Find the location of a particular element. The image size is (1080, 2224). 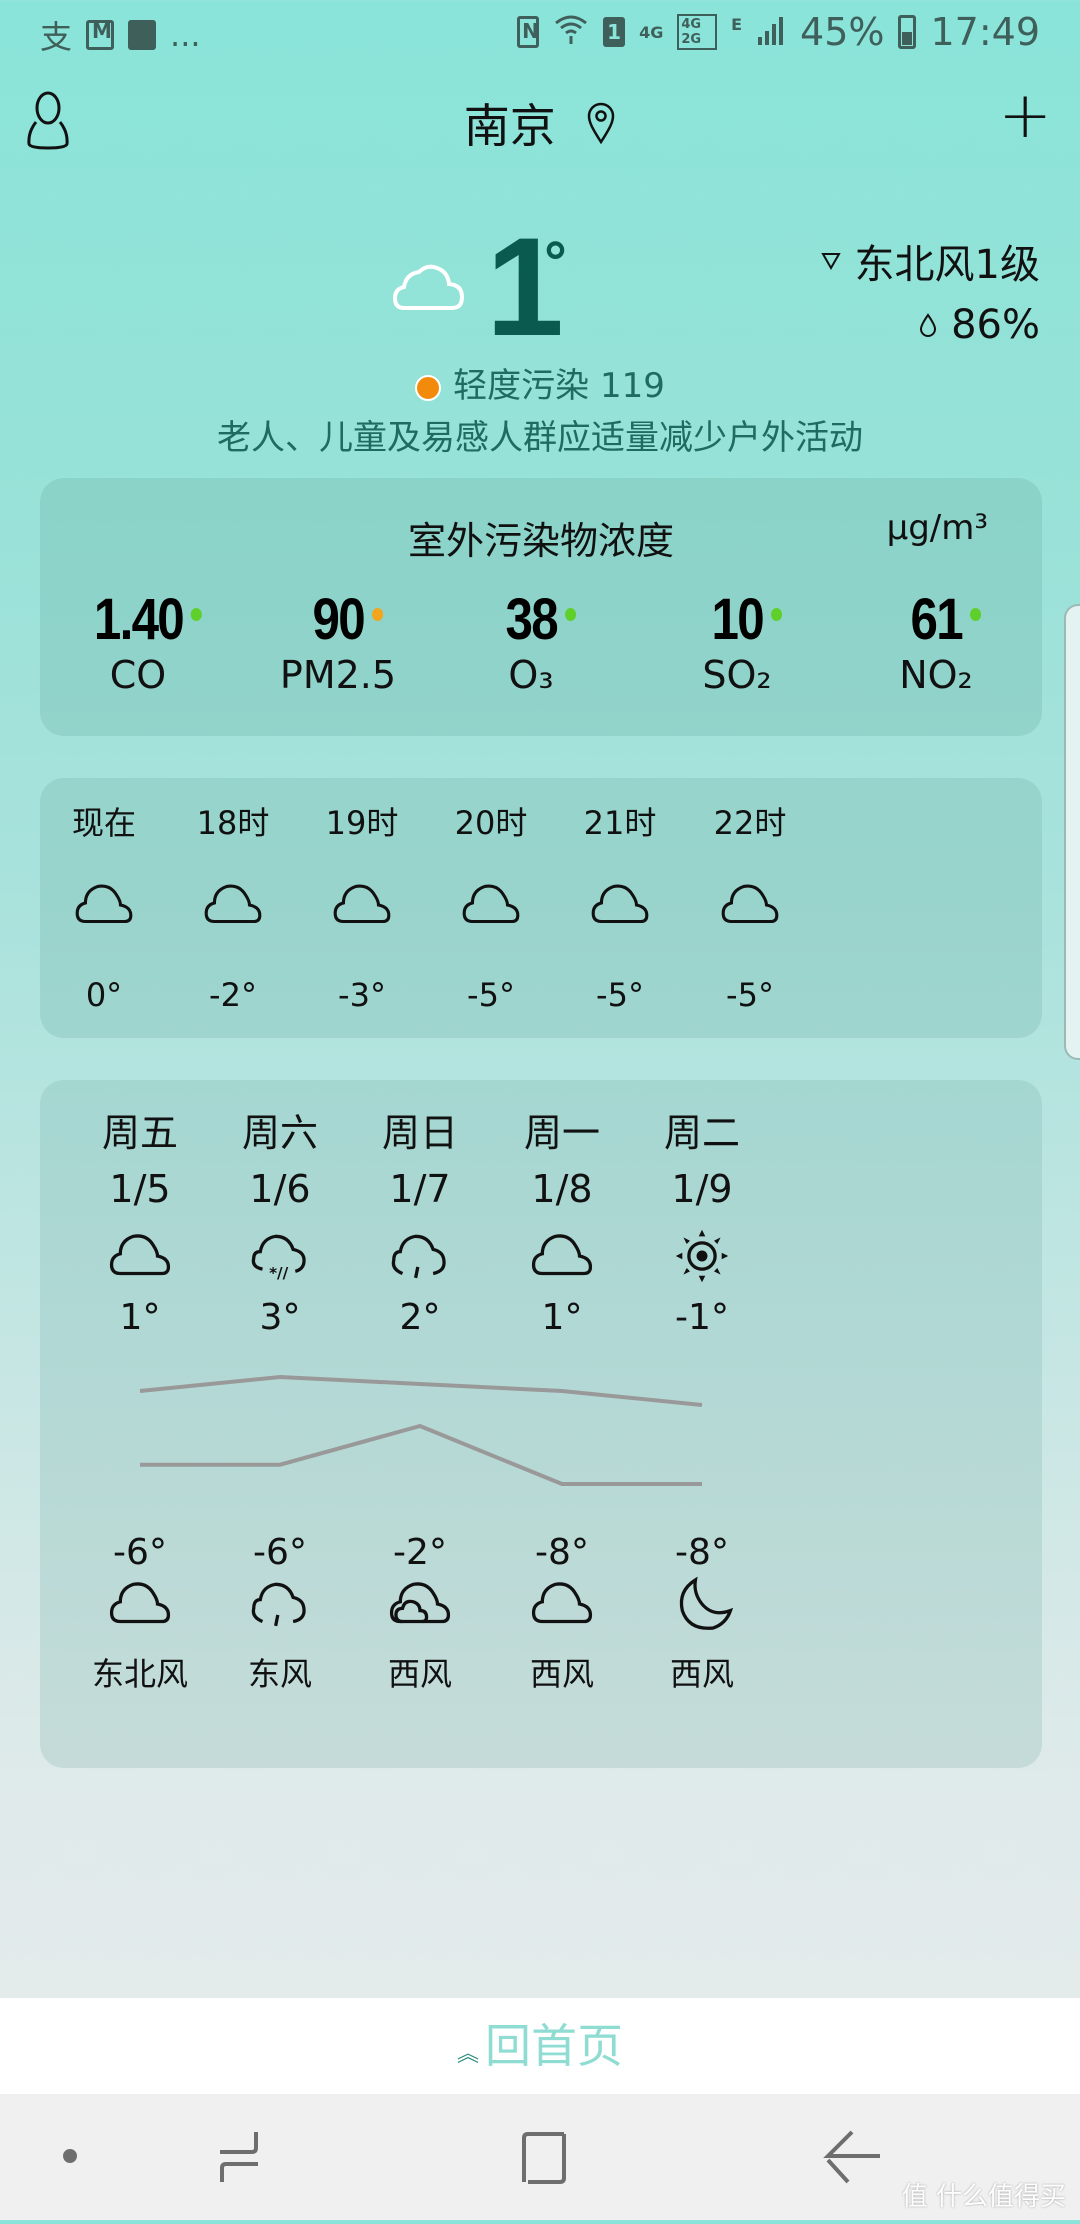

daily-day-item: 周五 1/5 1° is located at coordinates (140, 1220).